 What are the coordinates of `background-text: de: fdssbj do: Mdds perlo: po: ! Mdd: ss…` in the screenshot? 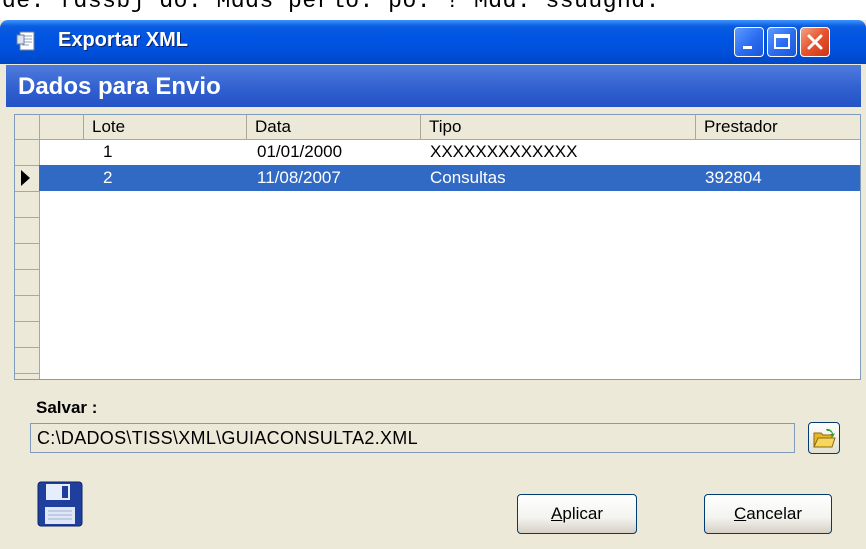 It's located at (331, 7).